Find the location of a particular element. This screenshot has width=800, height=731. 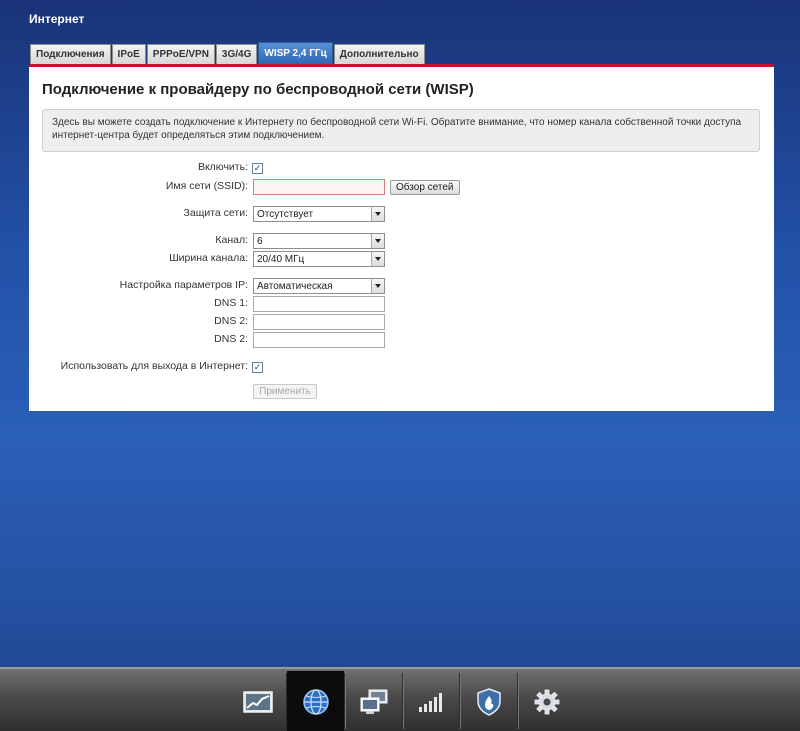

tab-3g-4g: 3G/4G is located at coordinates (236, 54).